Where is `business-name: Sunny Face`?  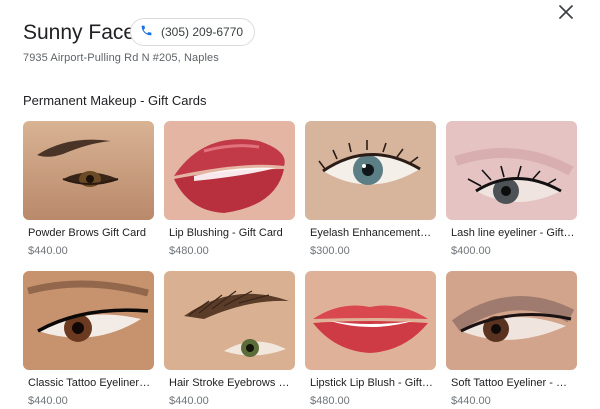 business-name: Sunny Face is located at coordinates (79, 32).